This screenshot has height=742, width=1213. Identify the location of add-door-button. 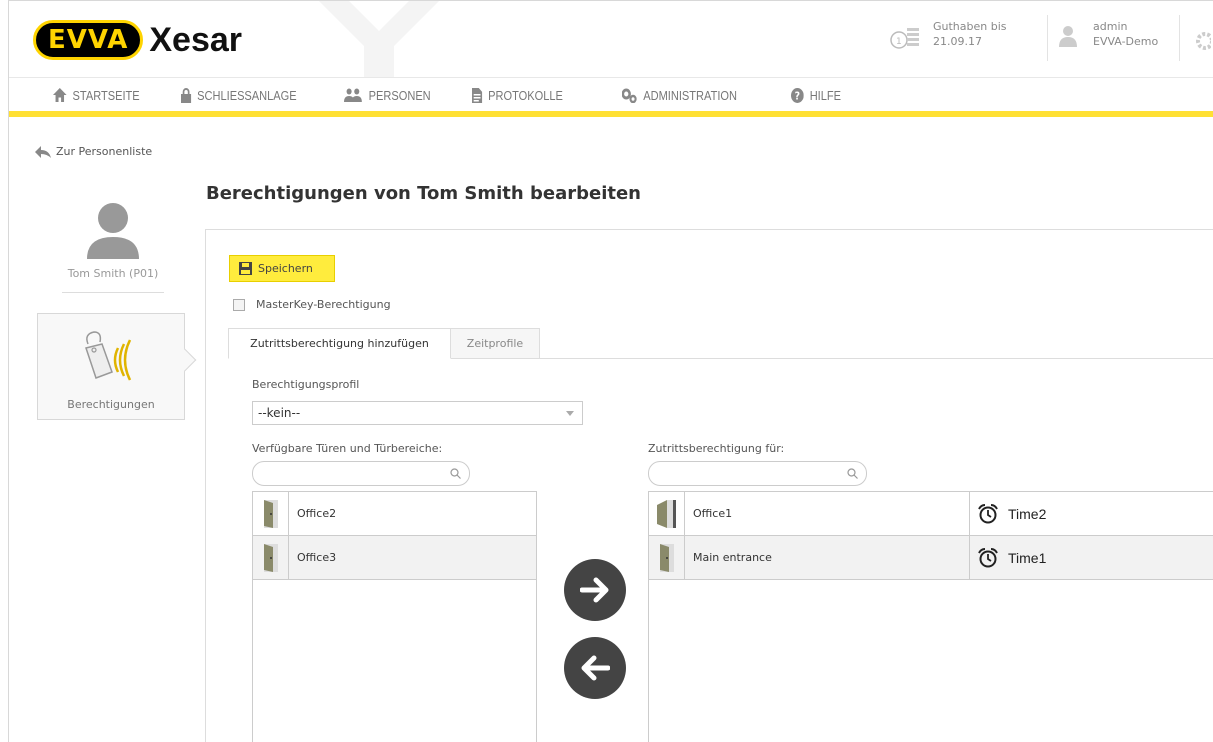
(595, 590).